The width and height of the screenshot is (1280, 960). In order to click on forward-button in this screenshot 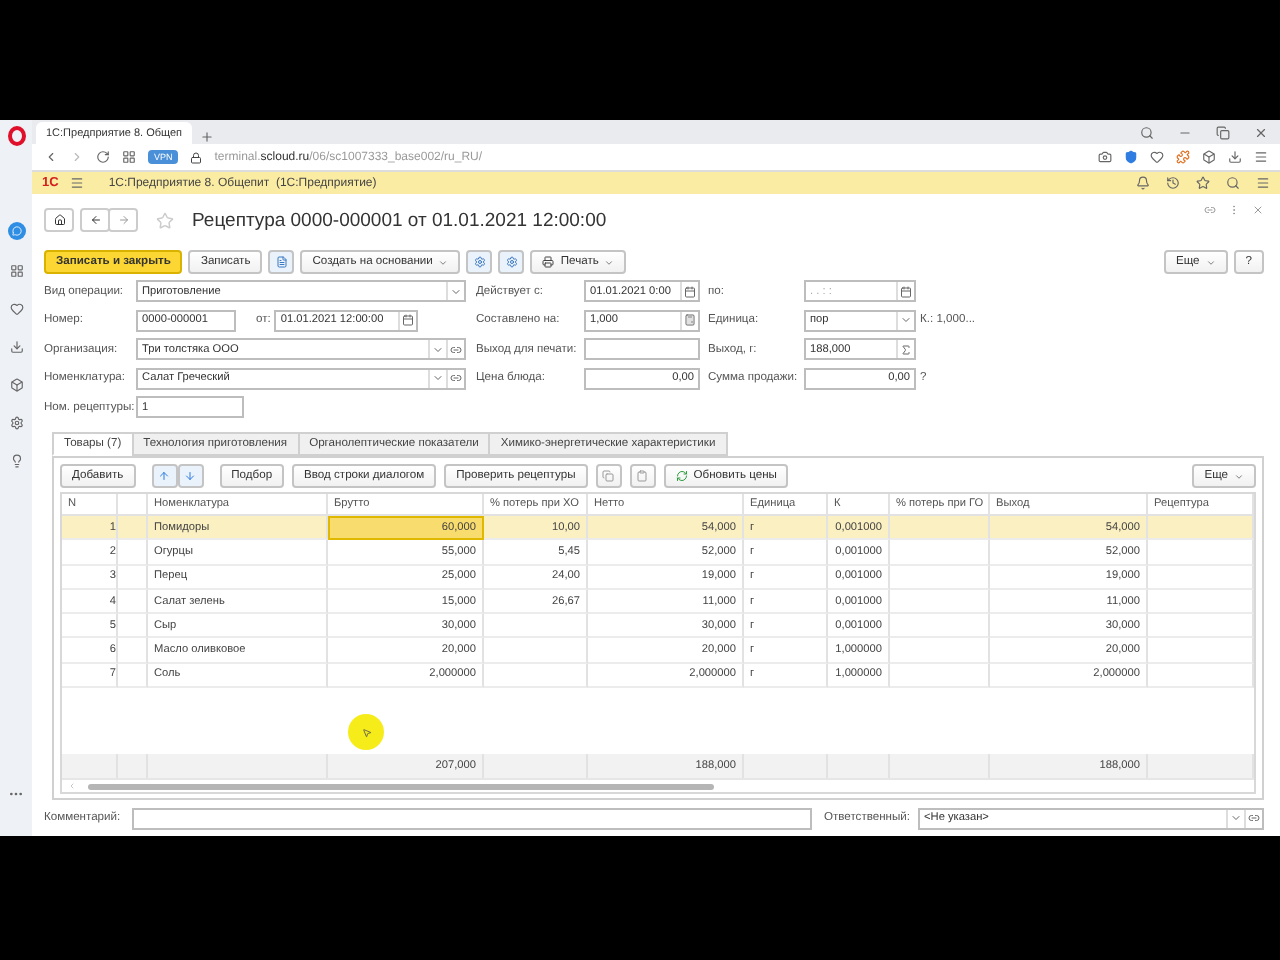, I will do `click(123, 220)`.